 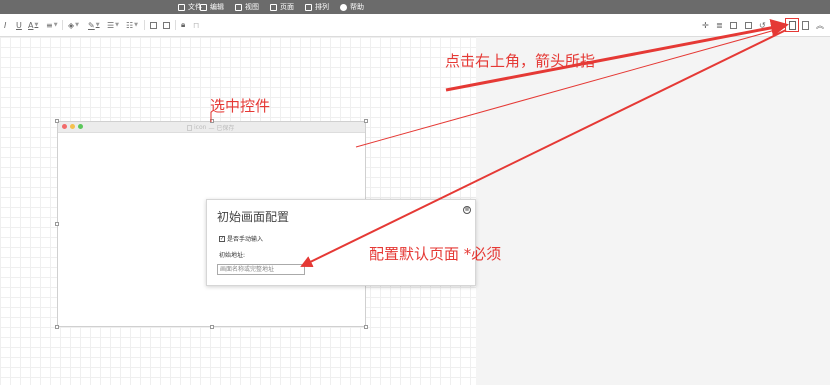 What do you see at coordinates (240, 106) in the screenshot?
I see `annotation-select-control: 选中控件` at bounding box center [240, 106].